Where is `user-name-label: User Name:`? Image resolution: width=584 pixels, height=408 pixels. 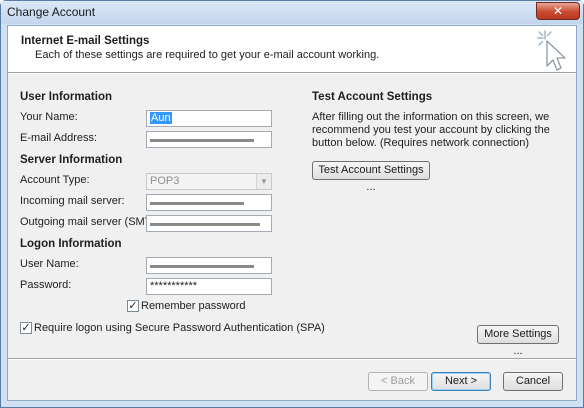 user-name-label: User Name: is located at coordinates (49, 264).